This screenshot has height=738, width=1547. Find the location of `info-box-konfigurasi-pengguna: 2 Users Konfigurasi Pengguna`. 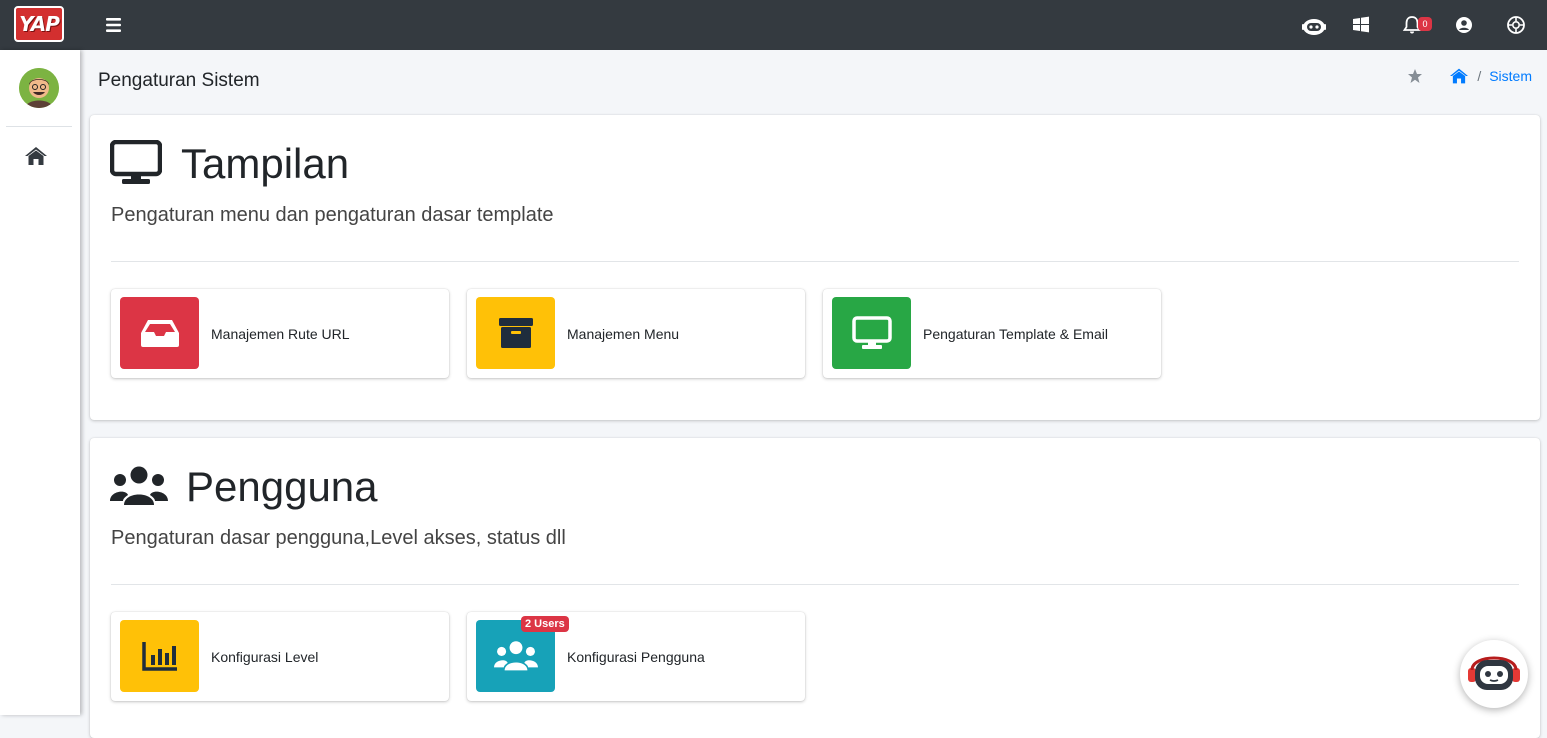

info-box-konfigurasi-pengguna: 2 Users Konfigurasi Pengguna is located at coordinates (636, 656).